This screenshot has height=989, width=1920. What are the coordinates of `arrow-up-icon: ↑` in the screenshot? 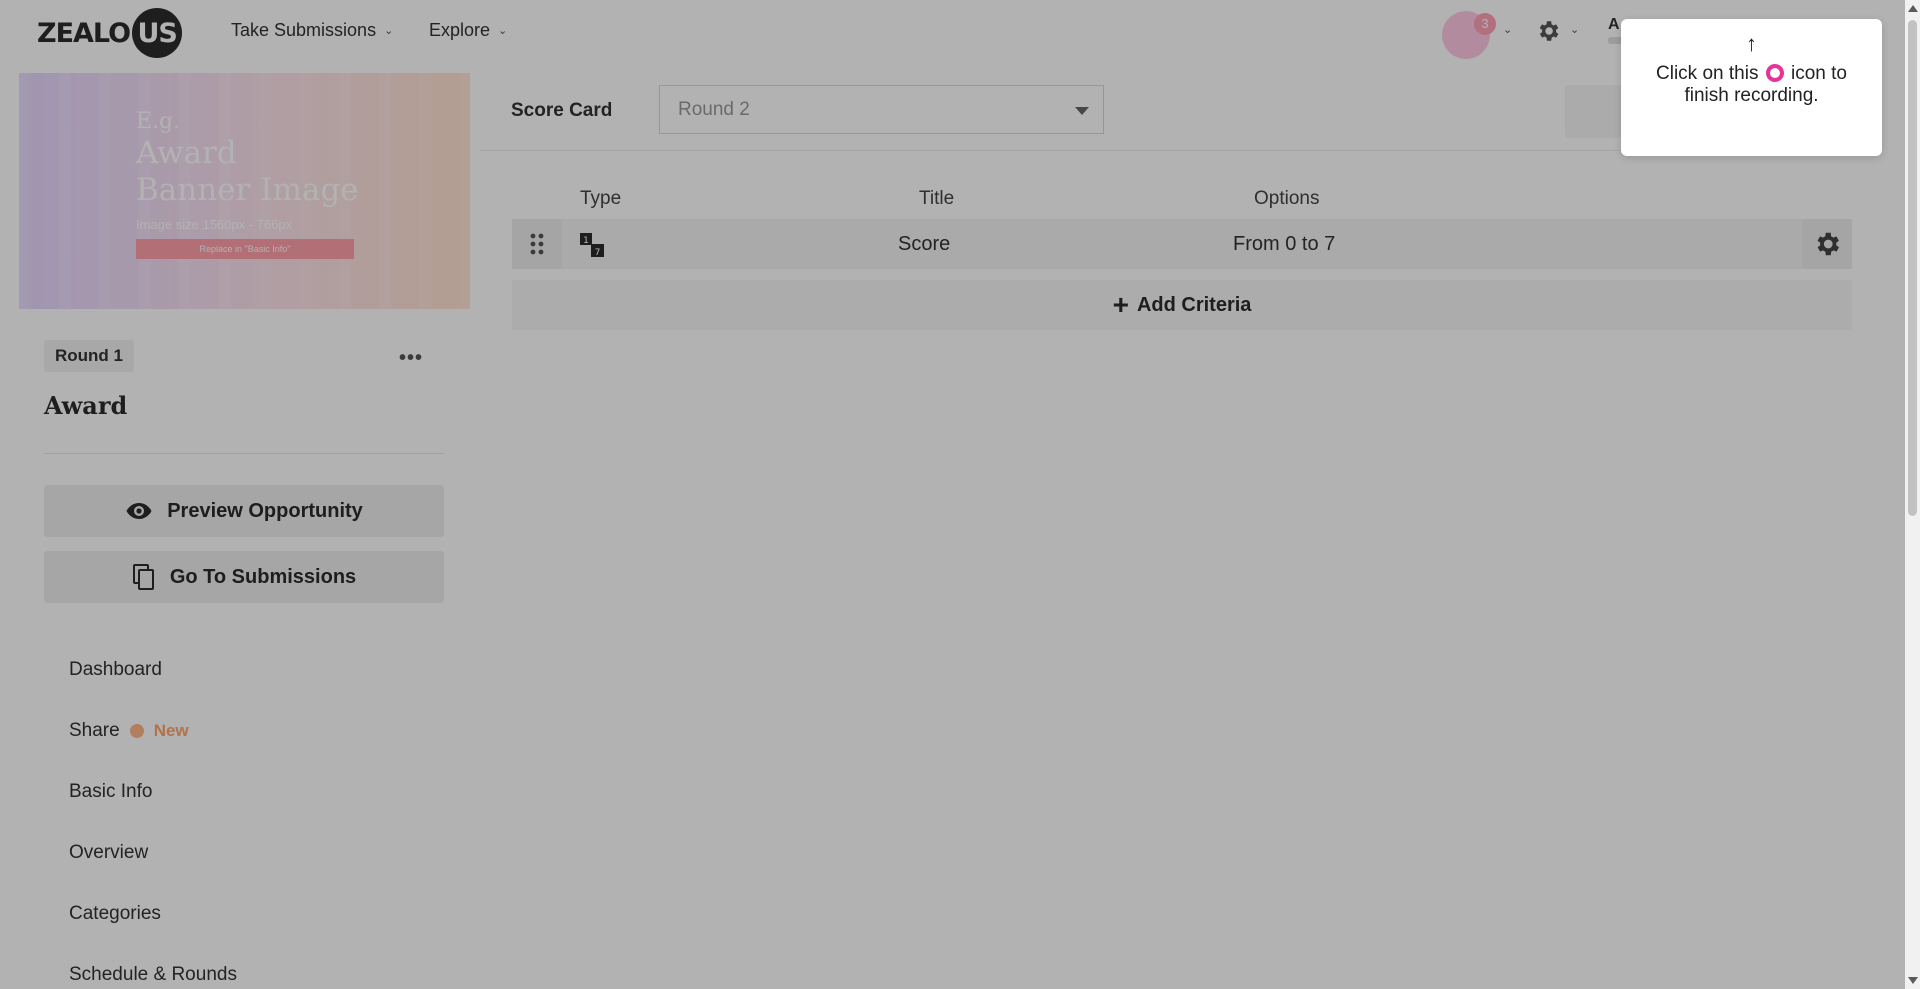 It's located at (1751, 43).